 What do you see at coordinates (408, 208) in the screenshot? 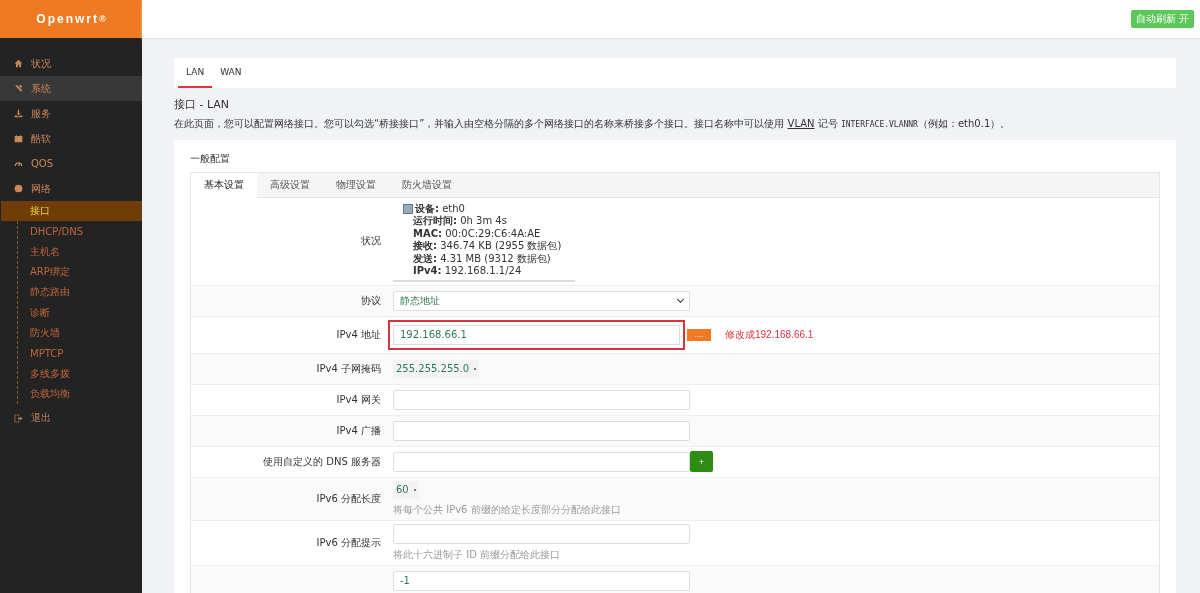
I see `network-device-icon` at bounding box center [408, 208].